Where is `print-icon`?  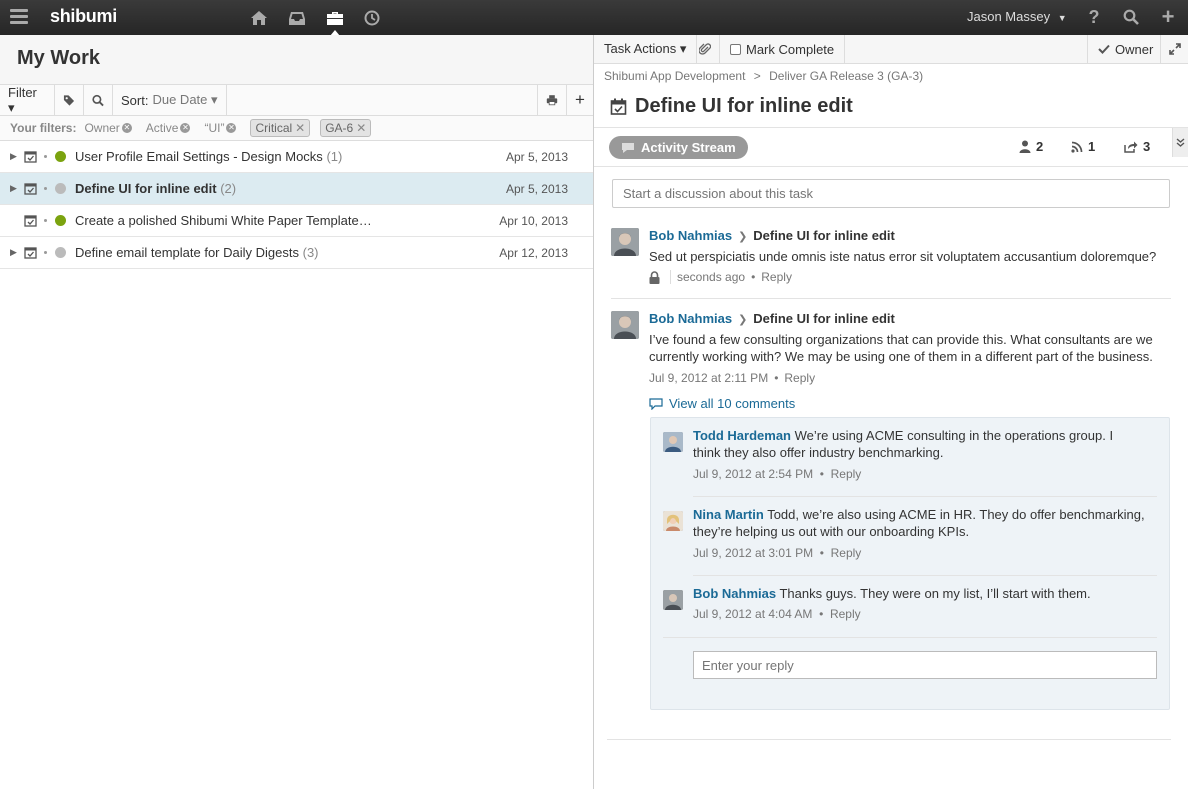 print-icon is located at coordinates (551, 100).